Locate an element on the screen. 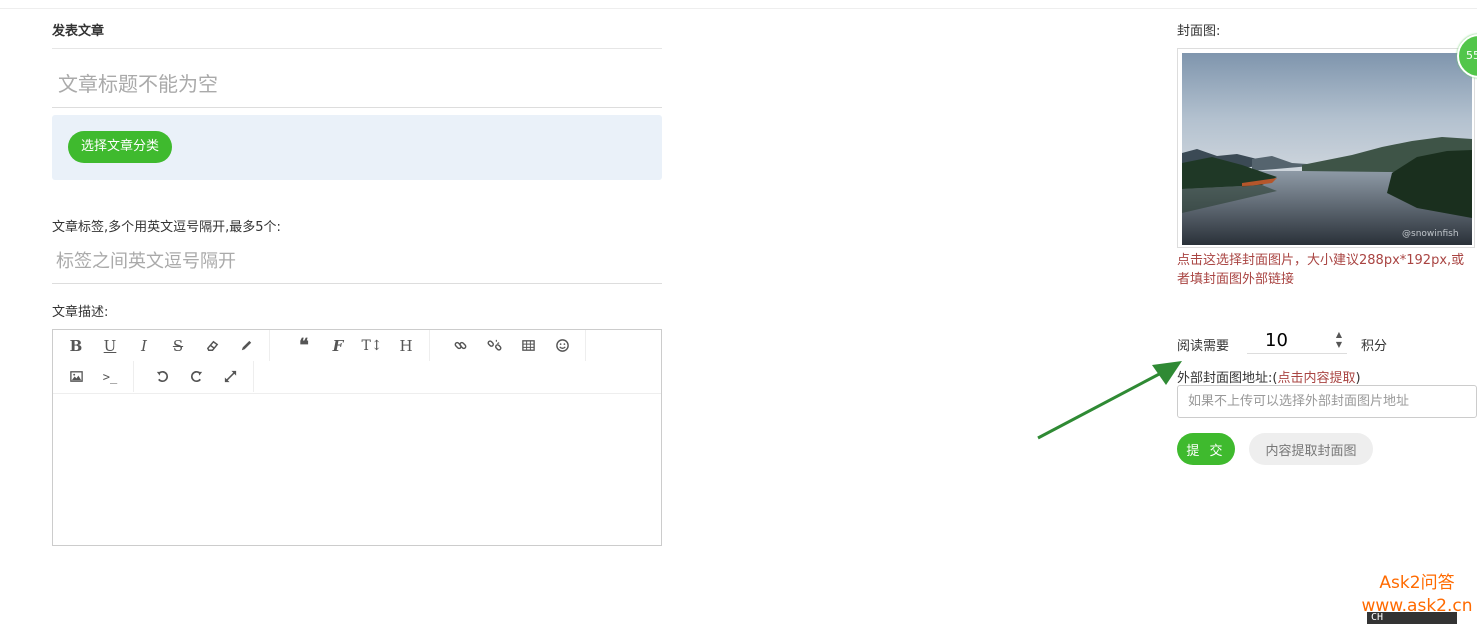 The width and height of the screenshot is (1477, 624). italic-icon: I is located at coordinates (144, 346).